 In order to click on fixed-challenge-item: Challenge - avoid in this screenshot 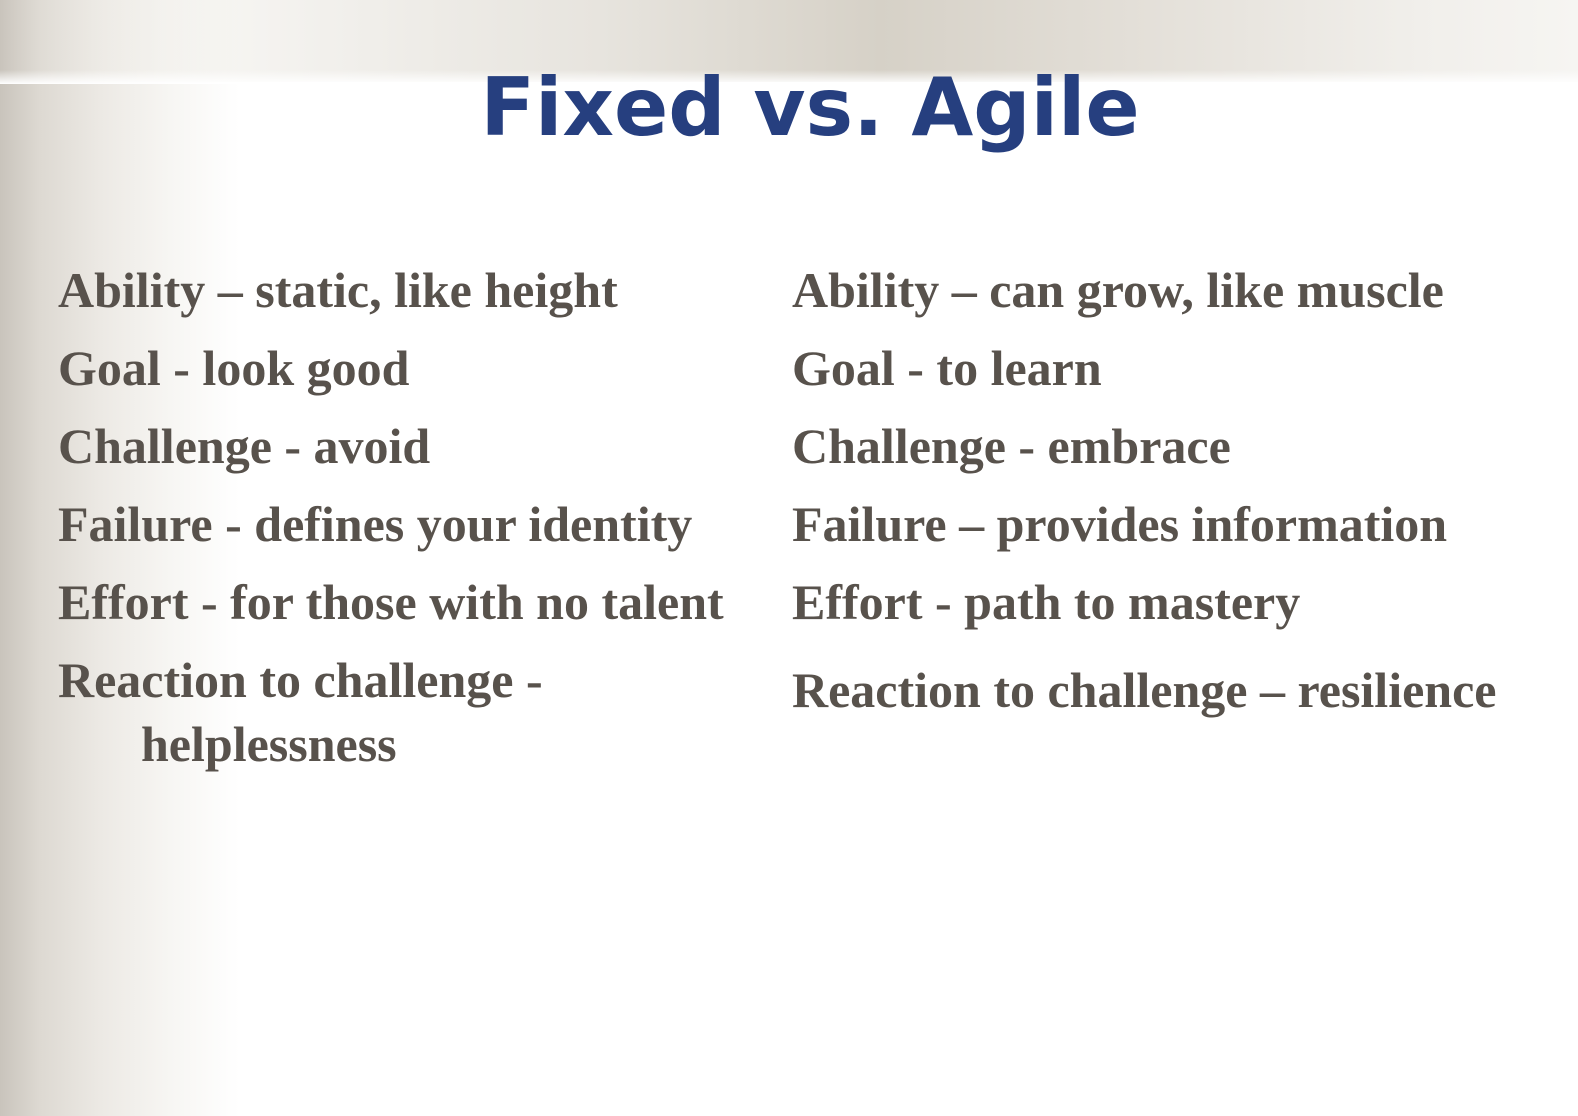, I will do `click(244, 446)`.